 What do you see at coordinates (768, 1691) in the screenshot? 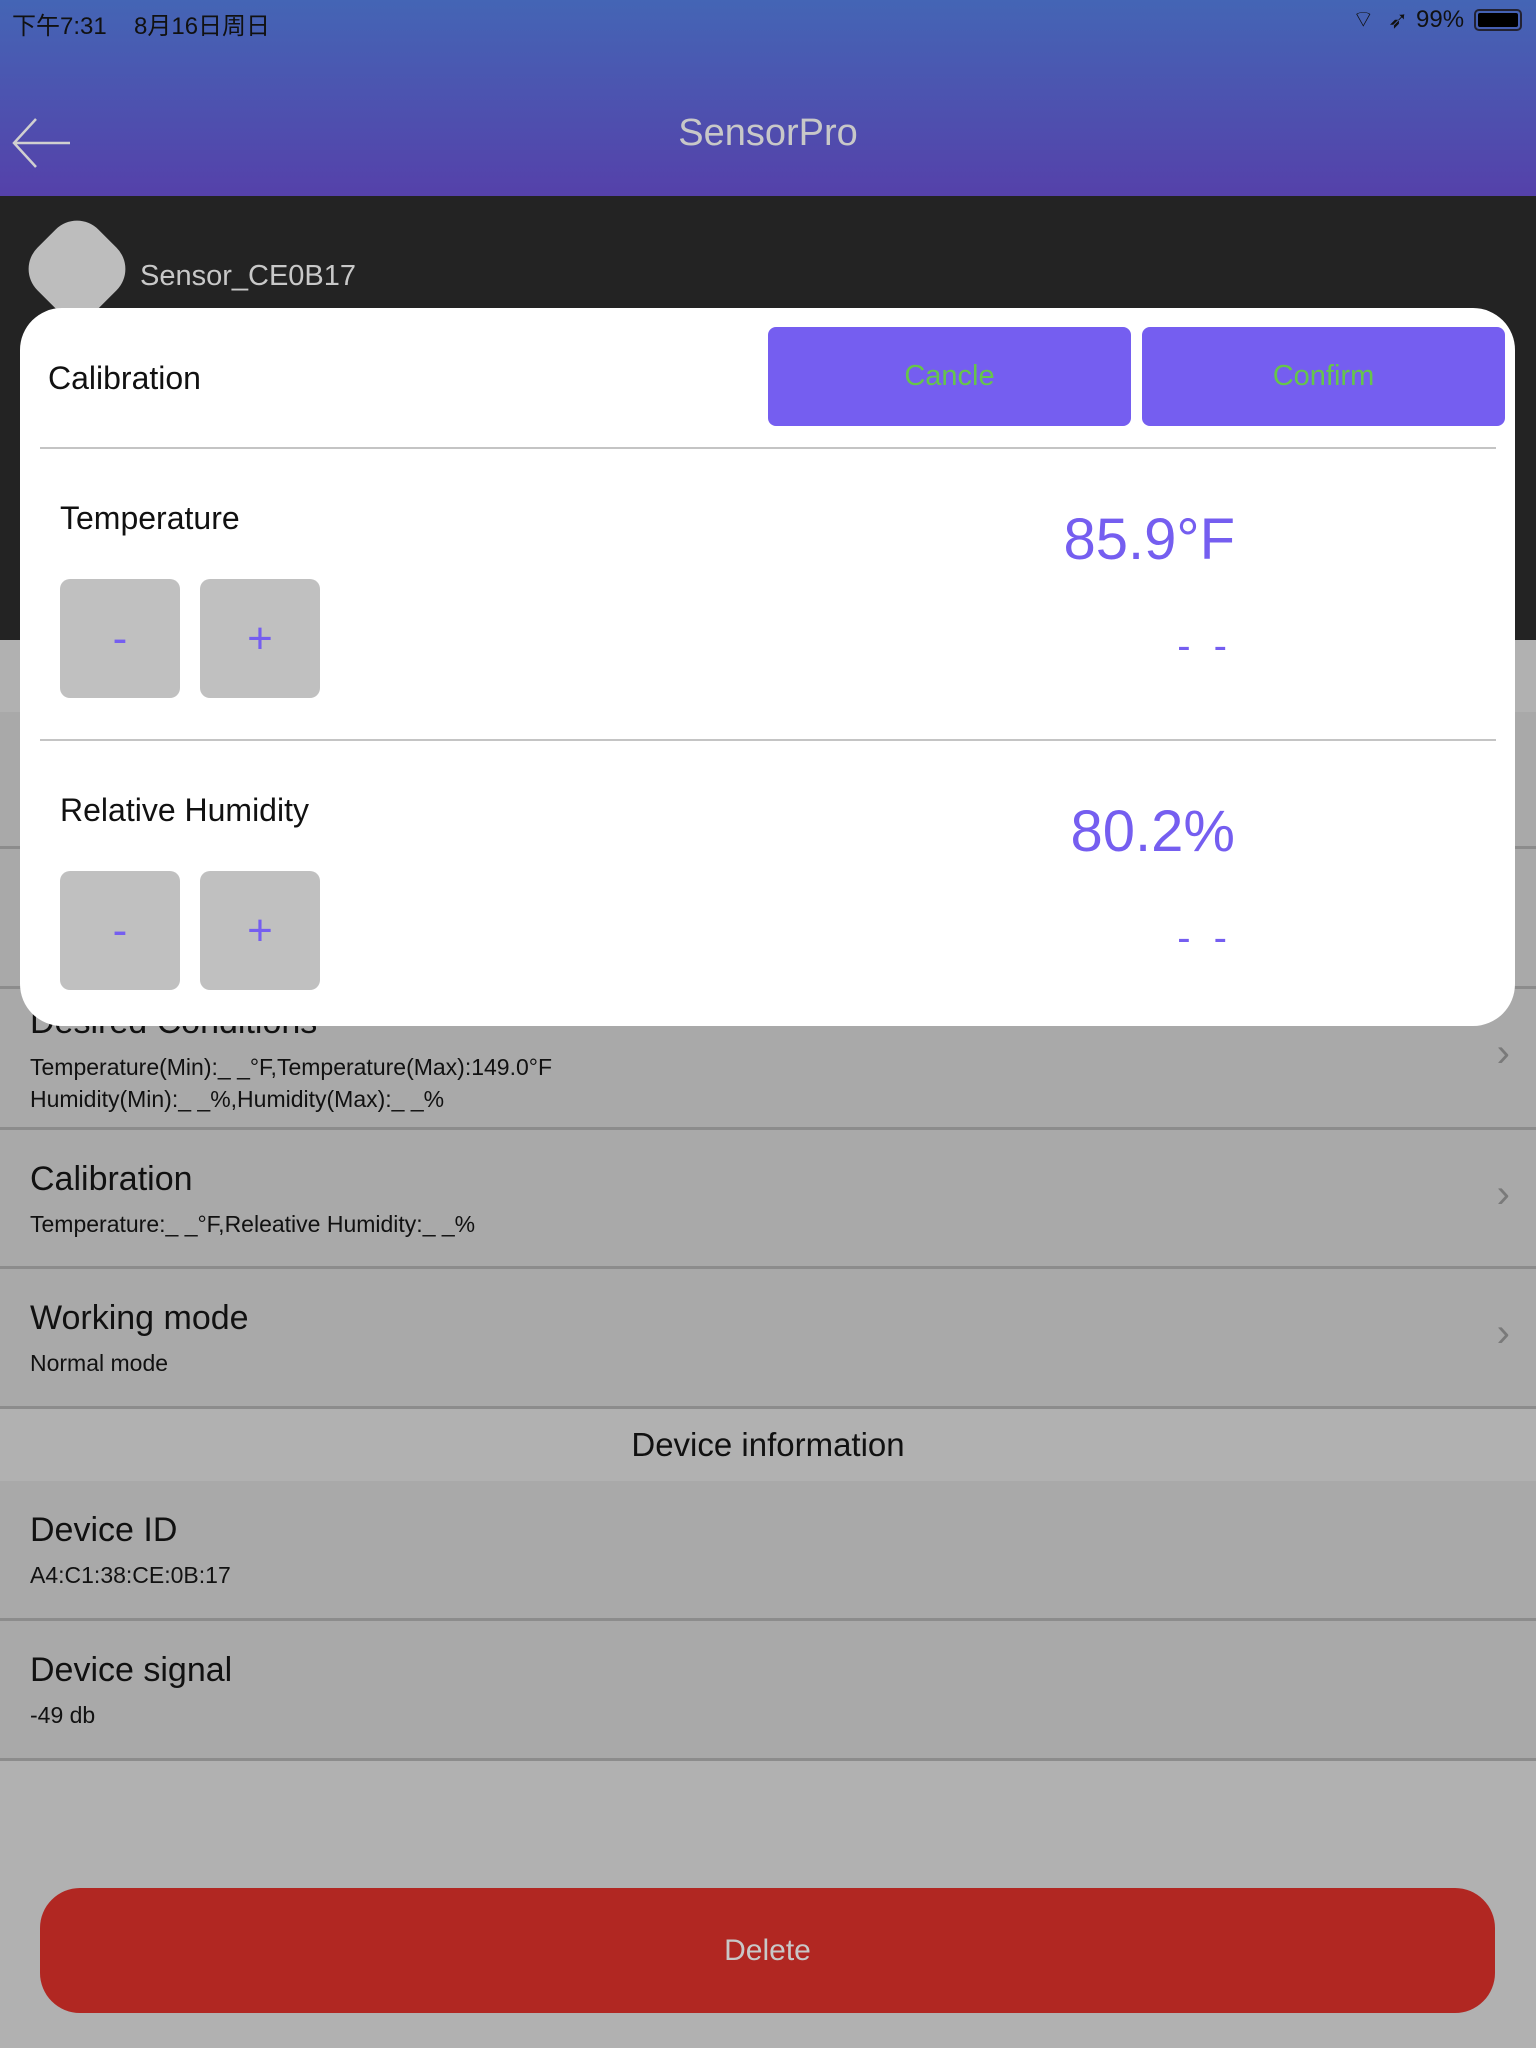
I see `row-device-signal: Device signal -49 db` at bounding box center [768, 1691].